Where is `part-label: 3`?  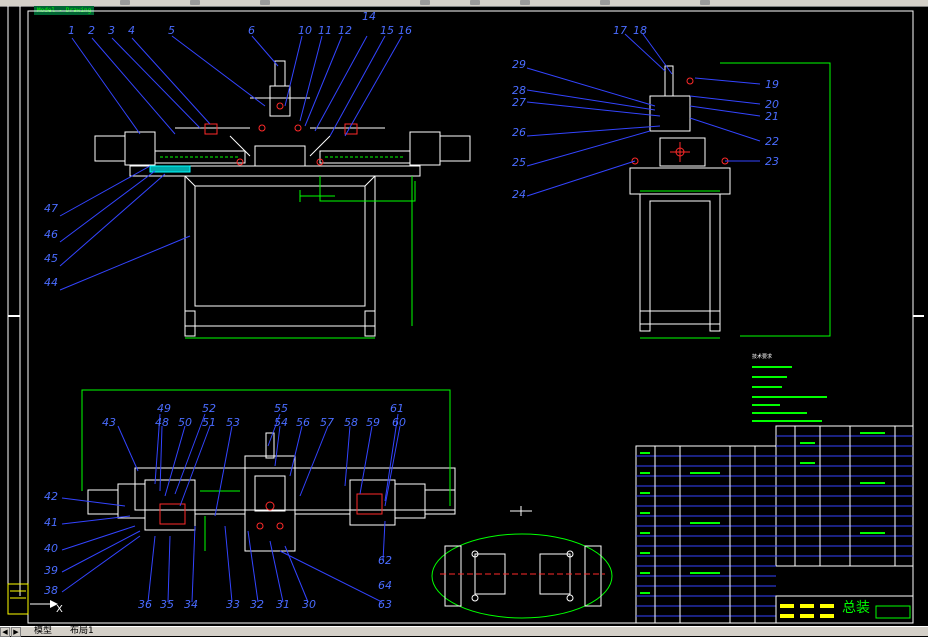 part-label: 3 is located at coordinates (111, 30).